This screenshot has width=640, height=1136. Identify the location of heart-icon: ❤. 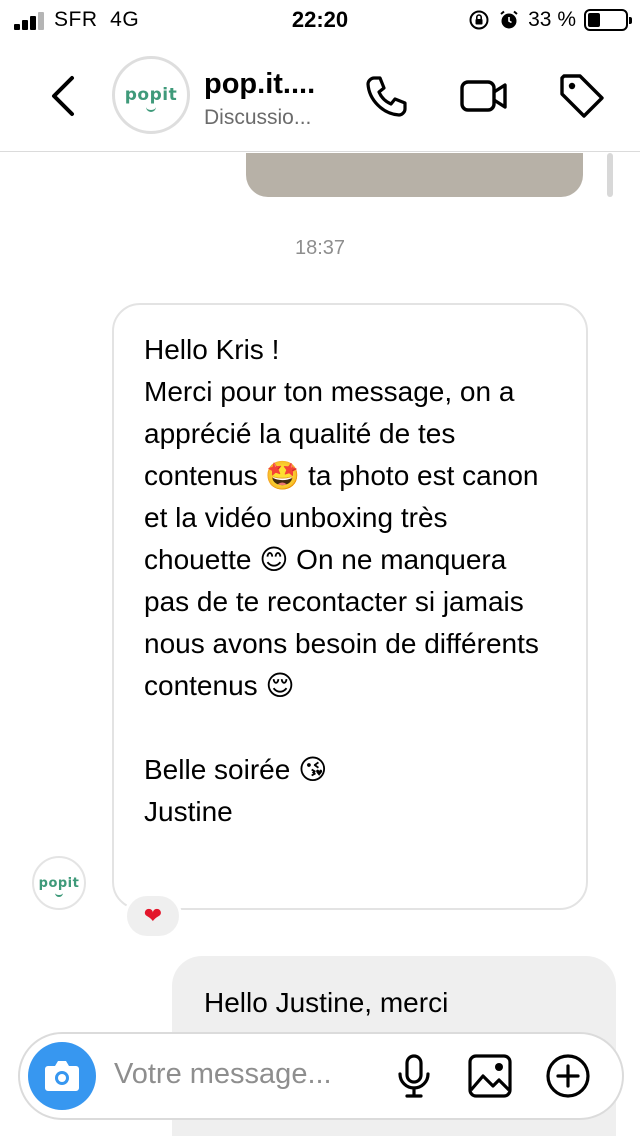
(153, 915).